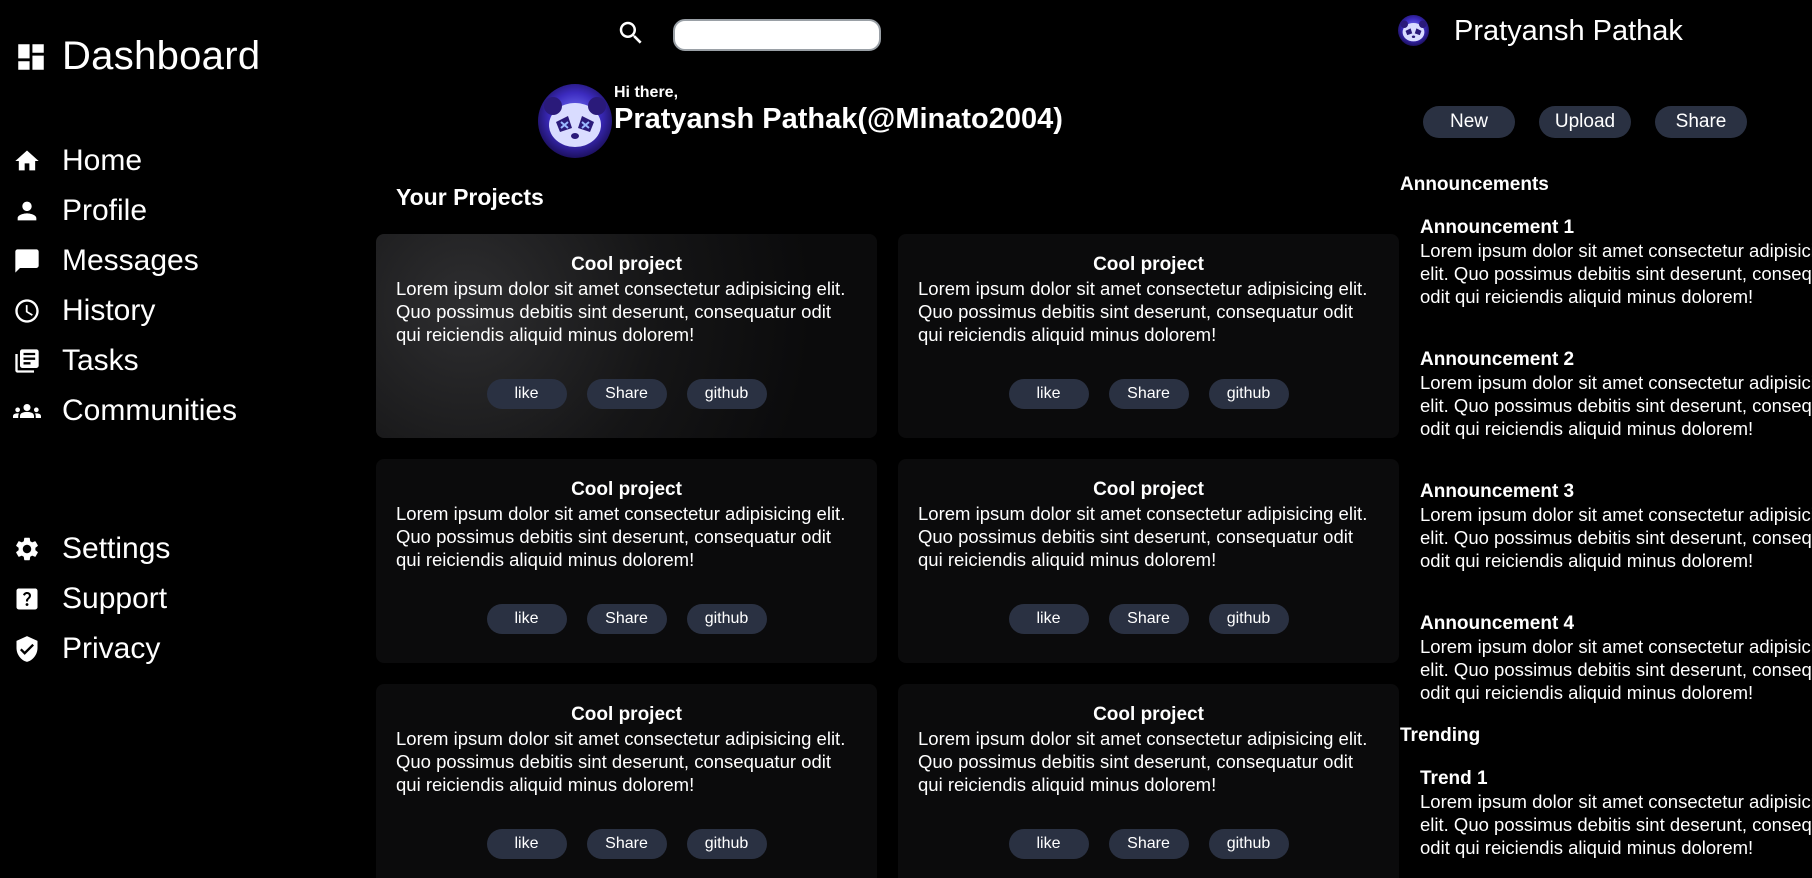 This screenshot has height=878, width=1812. I want to click on sidebar-item-messages: Messages, so click(124, 261).